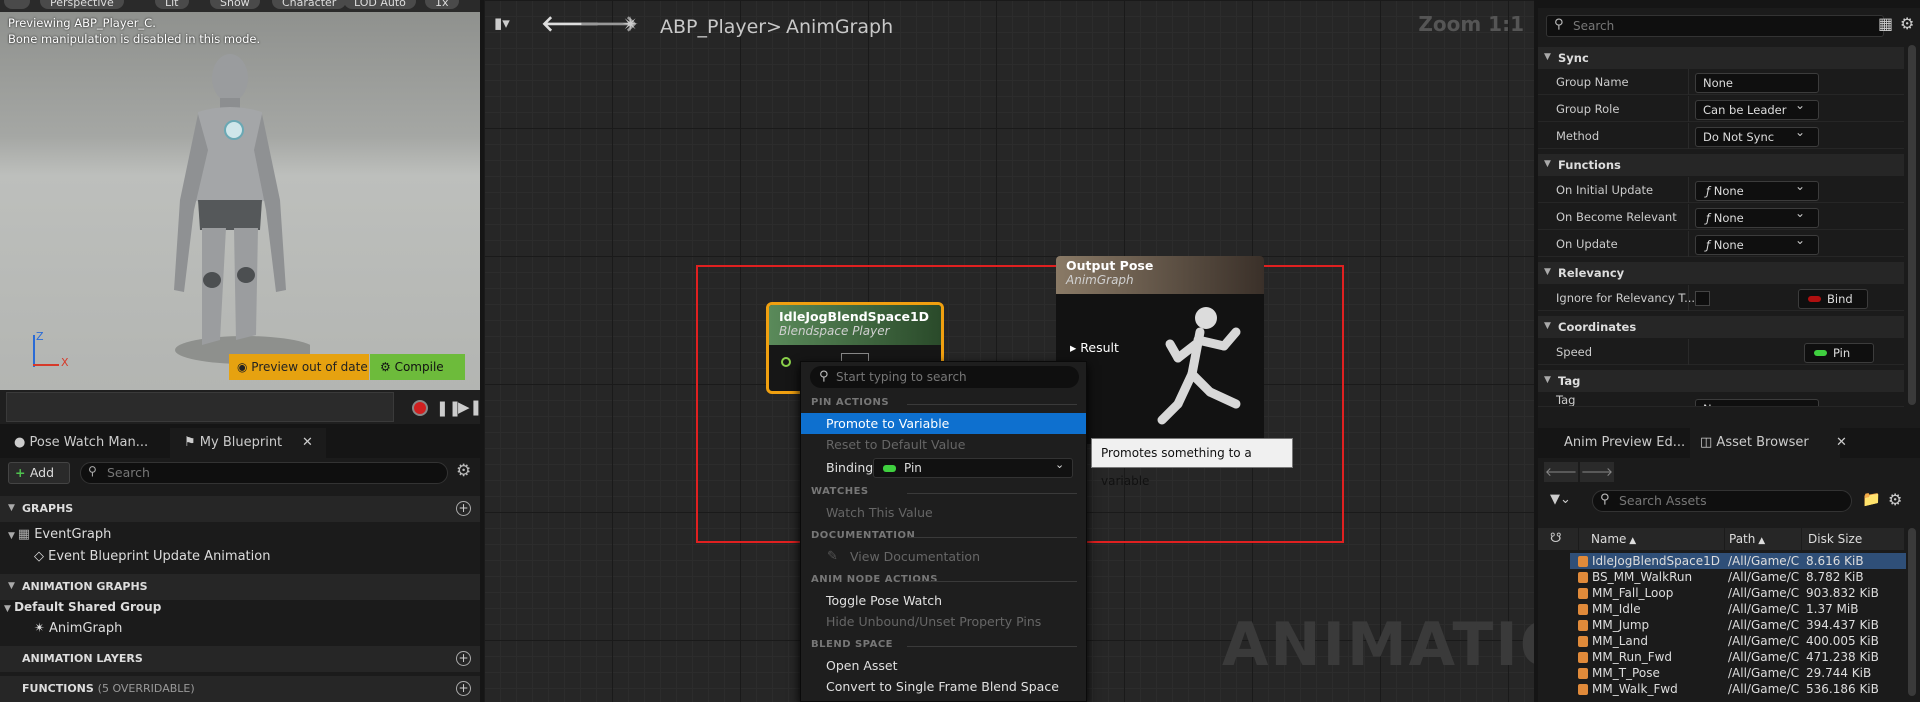  I want to click on pose-output-pin, so click(786, 362).